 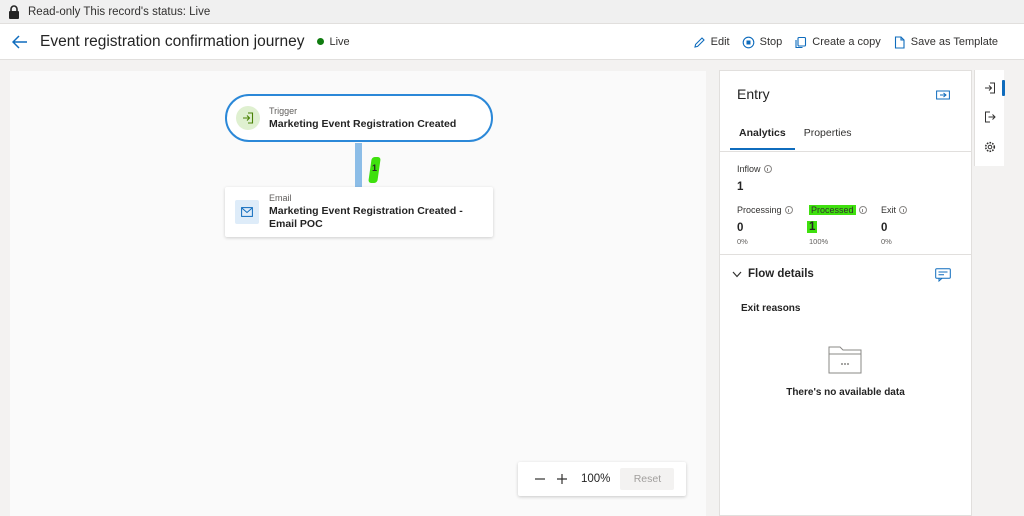 I want to click on zoom-level: 100%, so click(x=596, y=479).